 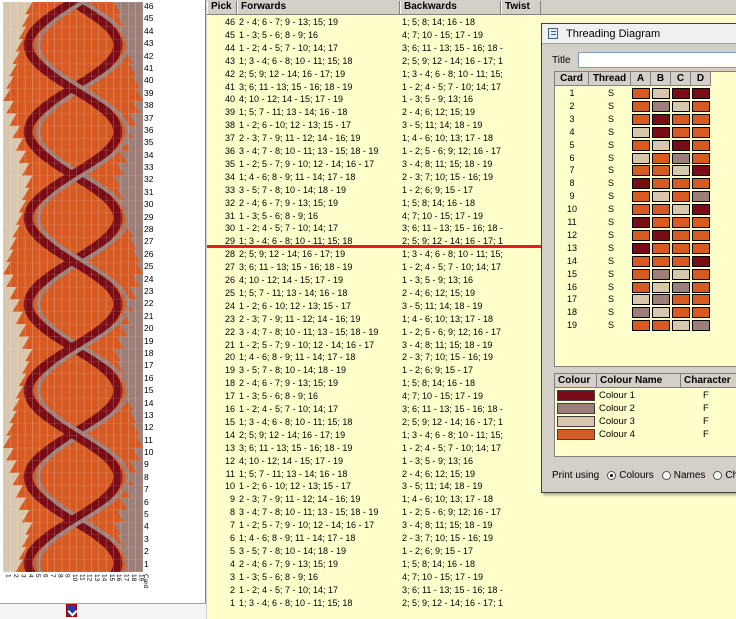 I want to click on card-row: 16 S, so click(x=645, y=287).